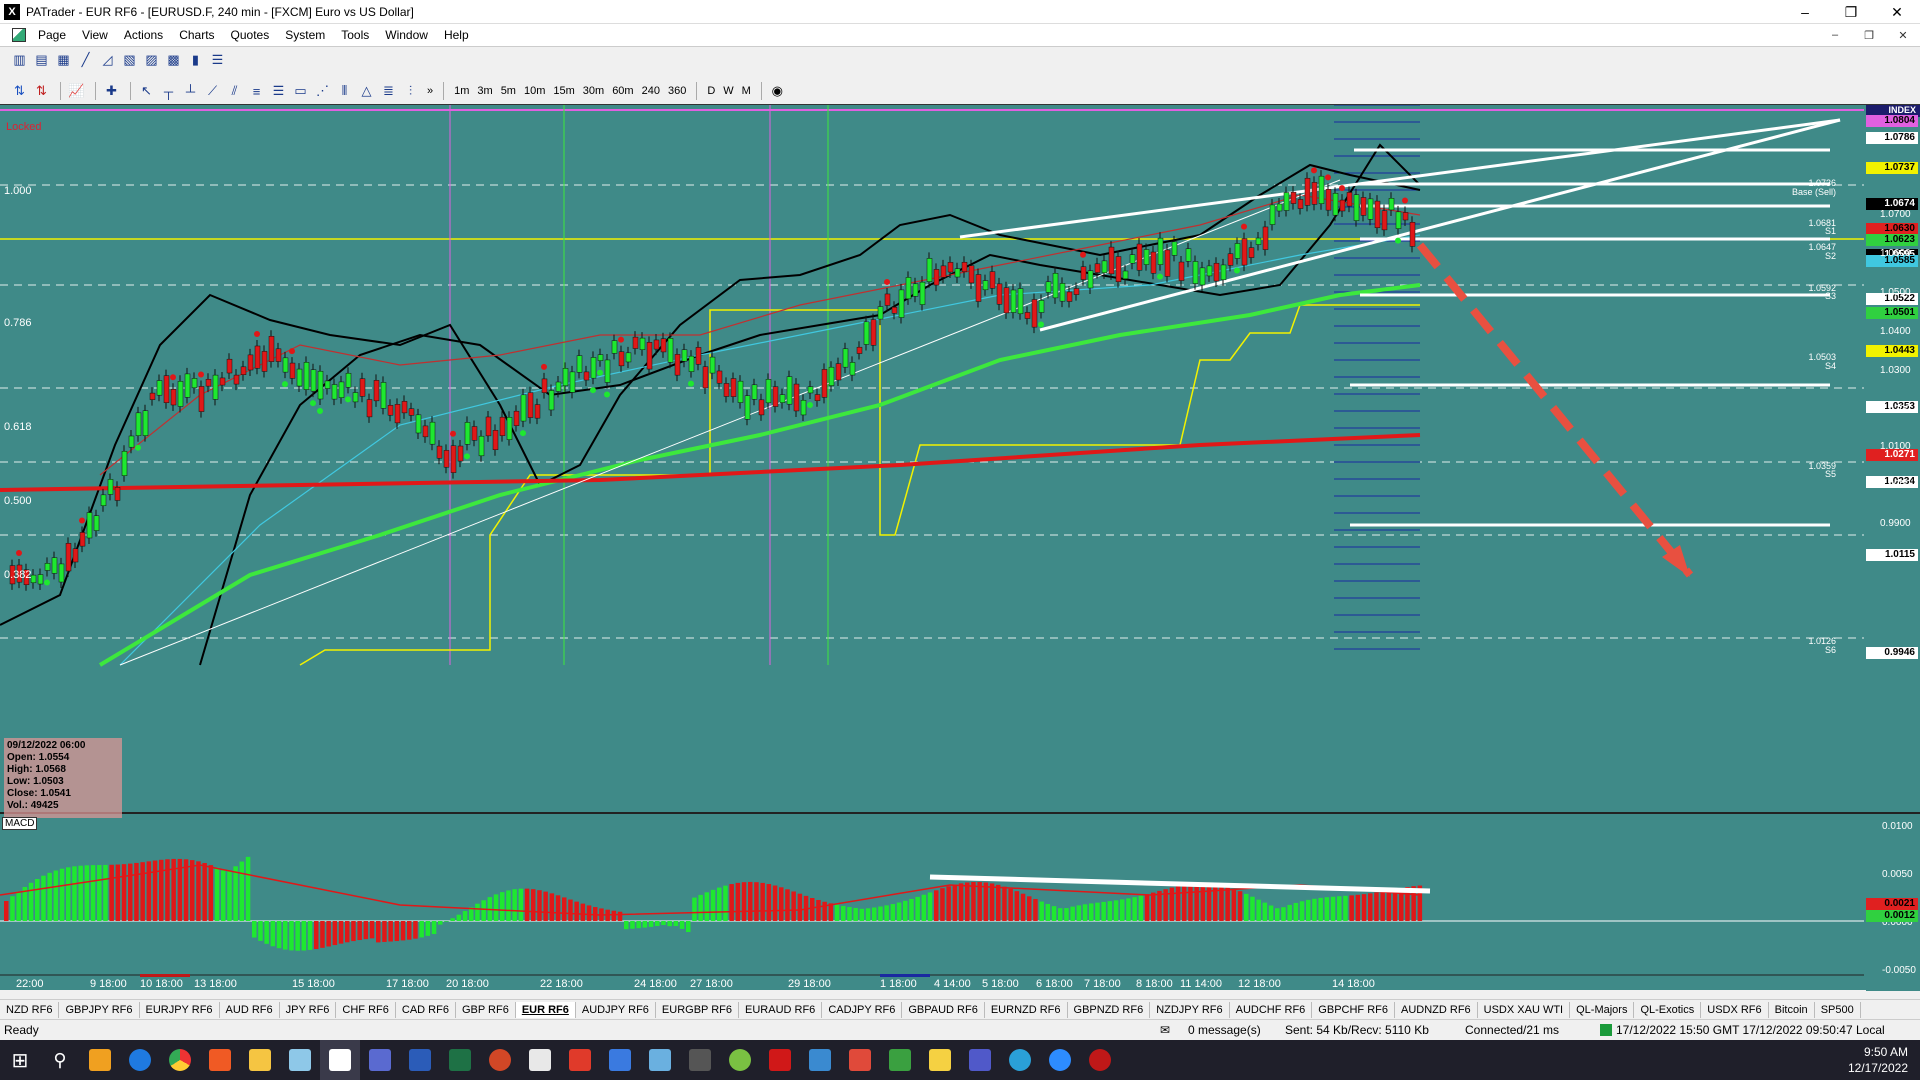  What do you see at coordinates (1835, 35) in the screenshot?
I see `mdi-minimize-button: –` at bounding box center [1835, 35].